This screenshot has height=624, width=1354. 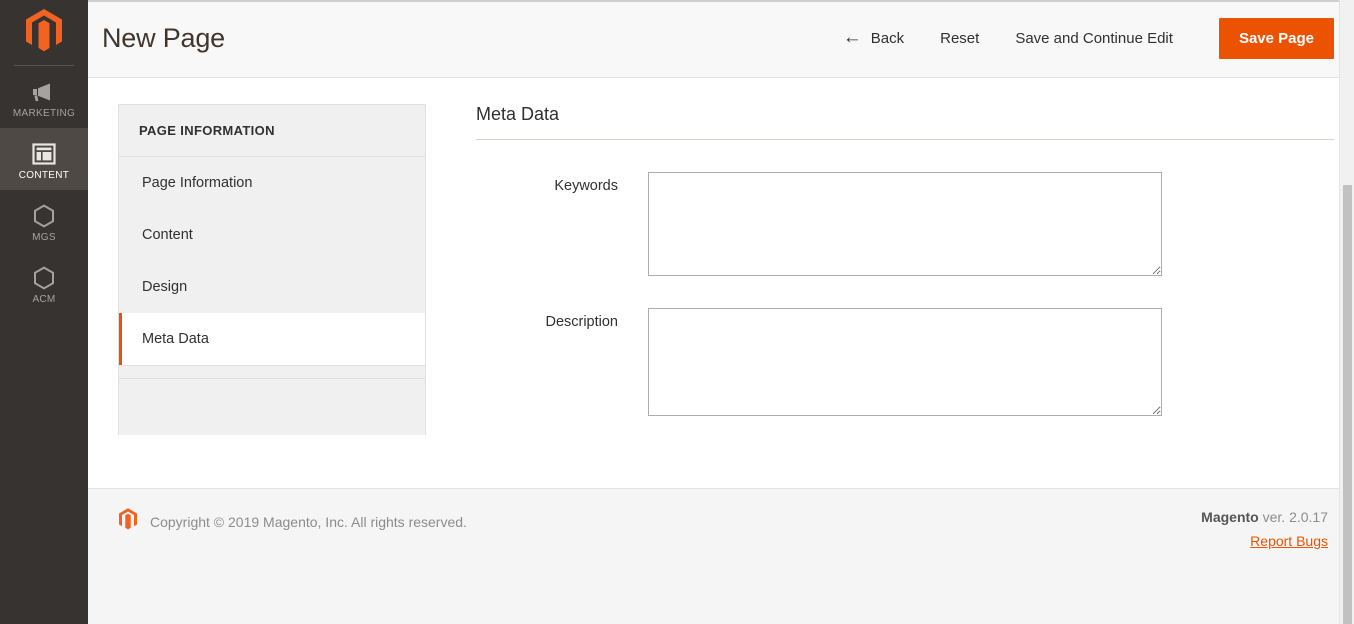 I want to click on back-button: ← Back, so click(x=877, y=38).